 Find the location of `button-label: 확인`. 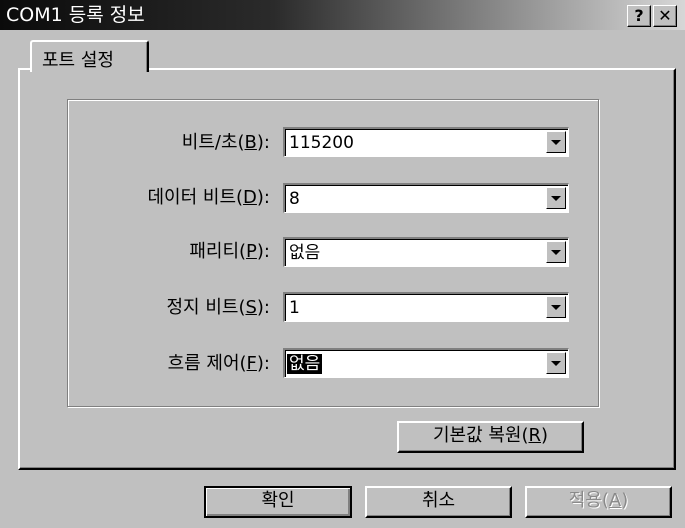

button-label: 확인 is located at coordinates (278, 500).